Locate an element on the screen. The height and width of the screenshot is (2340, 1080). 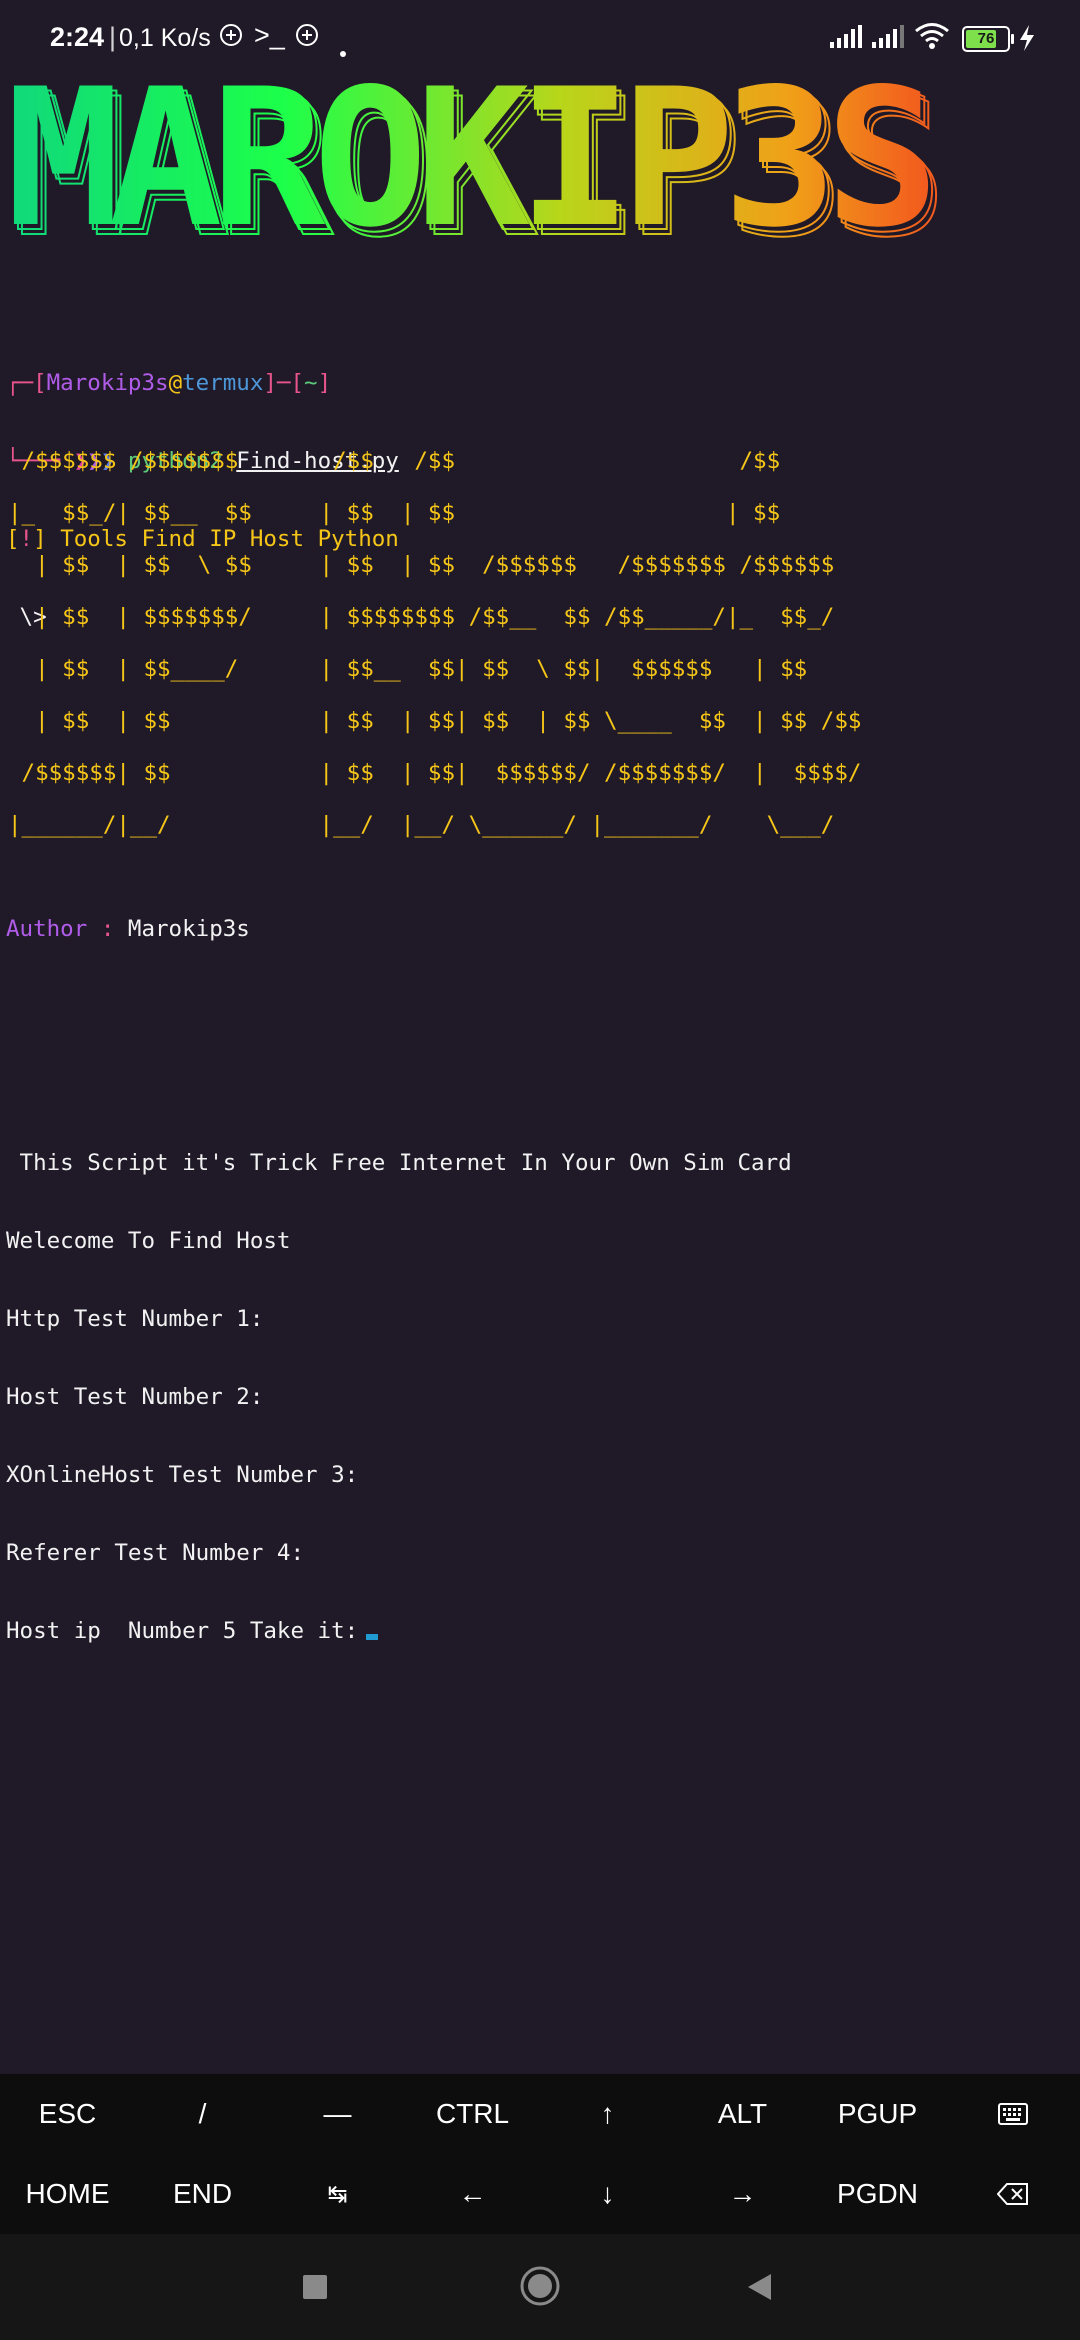
recents-icon is located at coordinates (315, 2287).